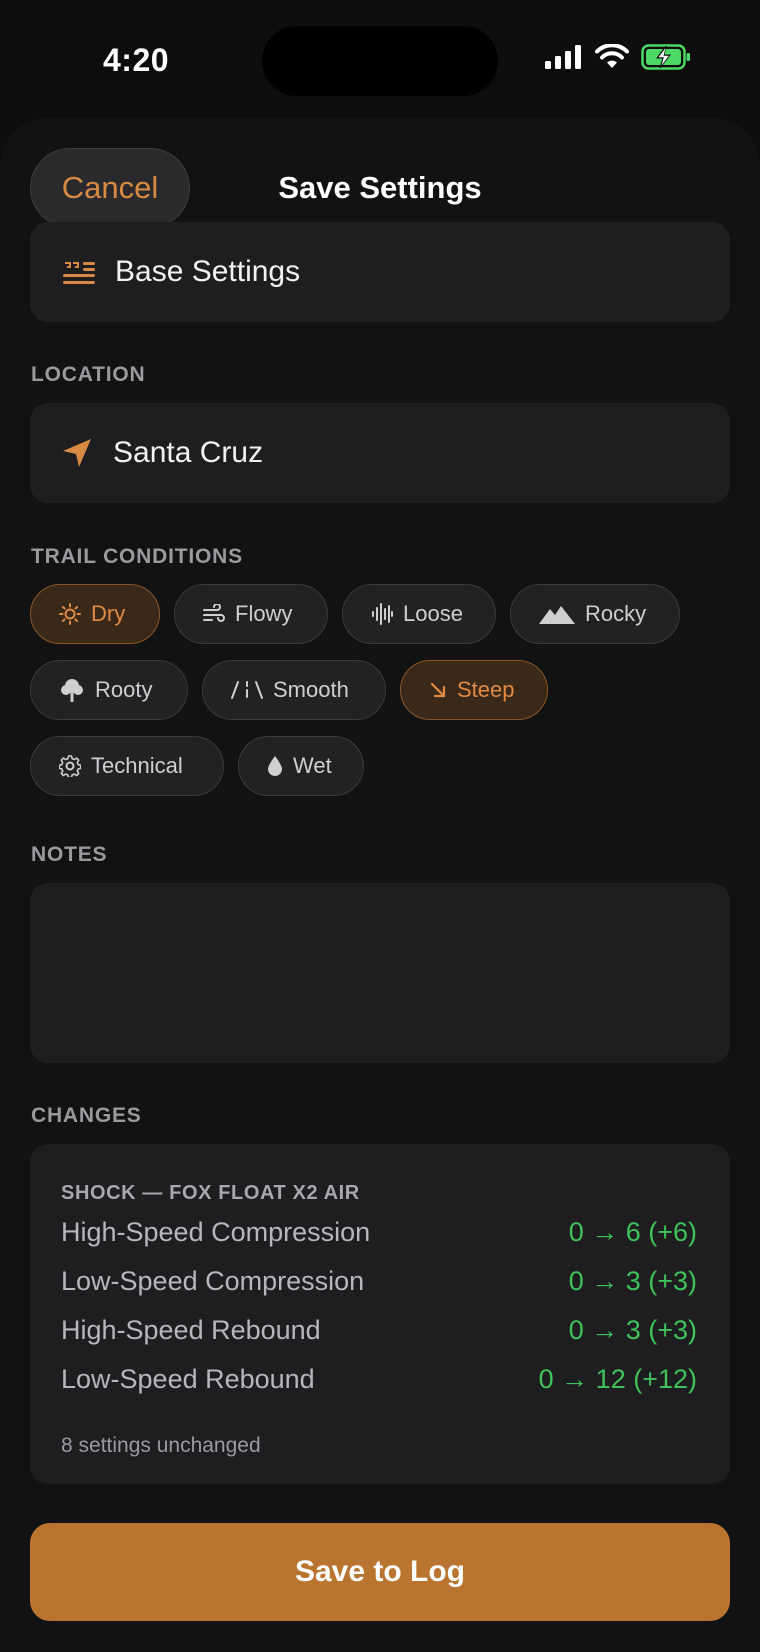 The width and height of the screenshot is (760, 1652). What do you see at coordinates (632, 1232) in the screenshot?
I see `change-value: 0 → 6 (+6)` at bounding box center [632, 1232].